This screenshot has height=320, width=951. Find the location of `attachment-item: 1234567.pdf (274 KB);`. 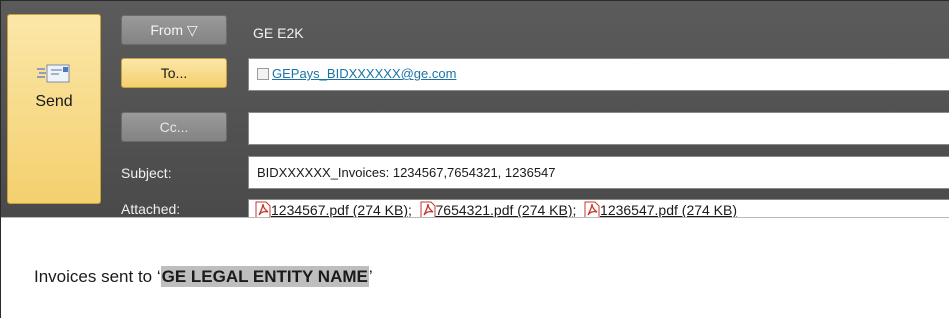

attachment-item: 1234567.pdf (274 KB); is located at coordinates (337, 209).